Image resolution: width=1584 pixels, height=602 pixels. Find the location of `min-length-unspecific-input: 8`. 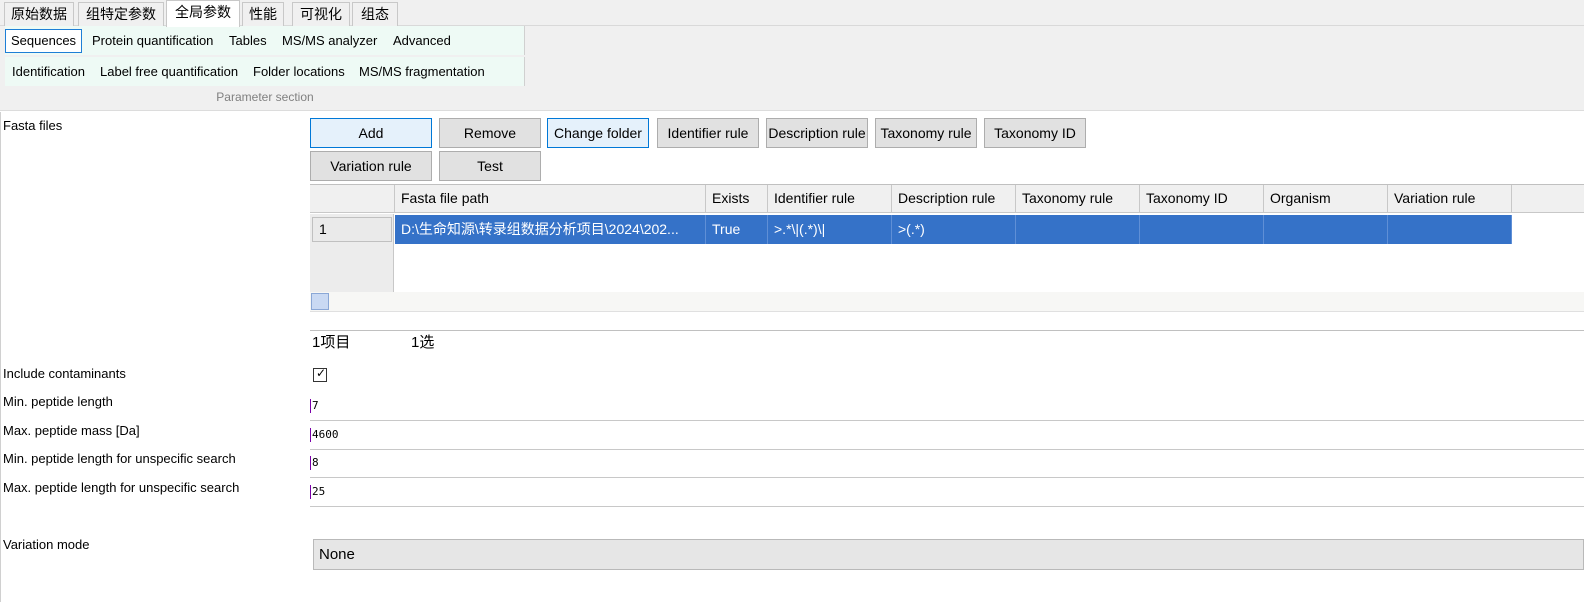

min-length-unspecific-input: 8 is located at coordinates (947, 463).